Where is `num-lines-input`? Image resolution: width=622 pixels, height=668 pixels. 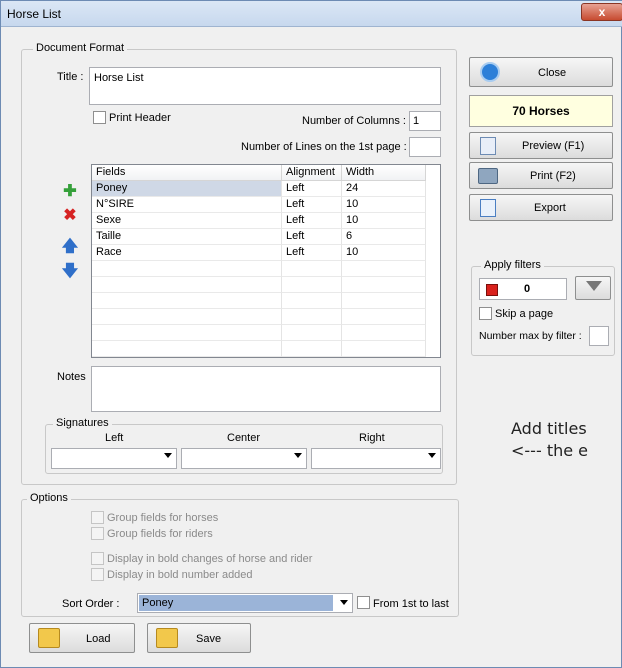 num-lines-input is located at coordinates (425, 147).